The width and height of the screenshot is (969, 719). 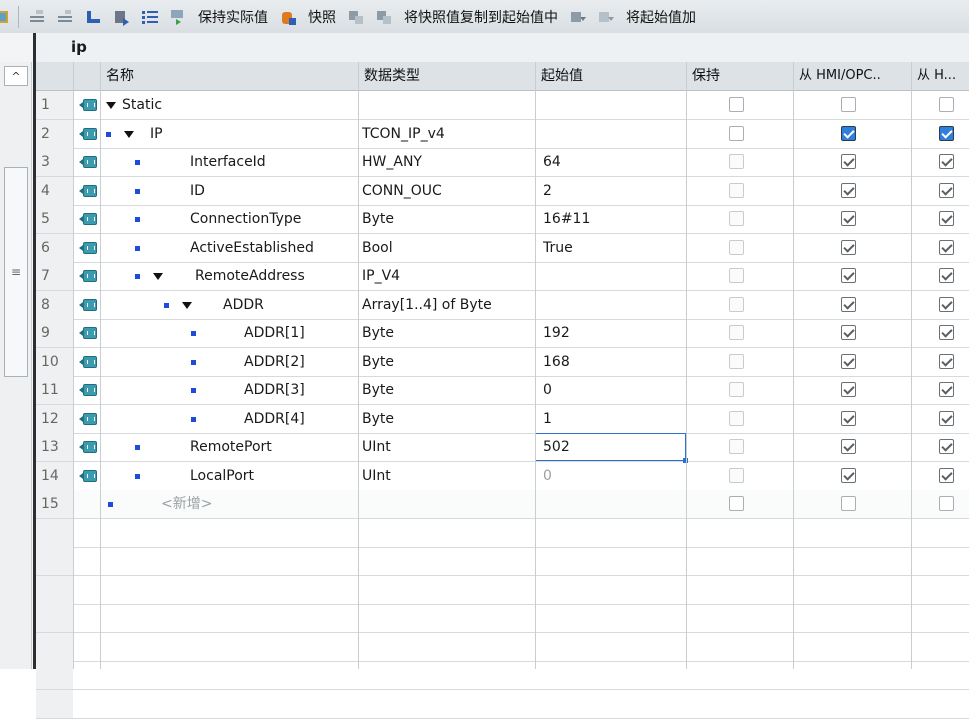 I want to click on table-row: 2 IP TCON_IP_v4, so click(x=502, y=134).